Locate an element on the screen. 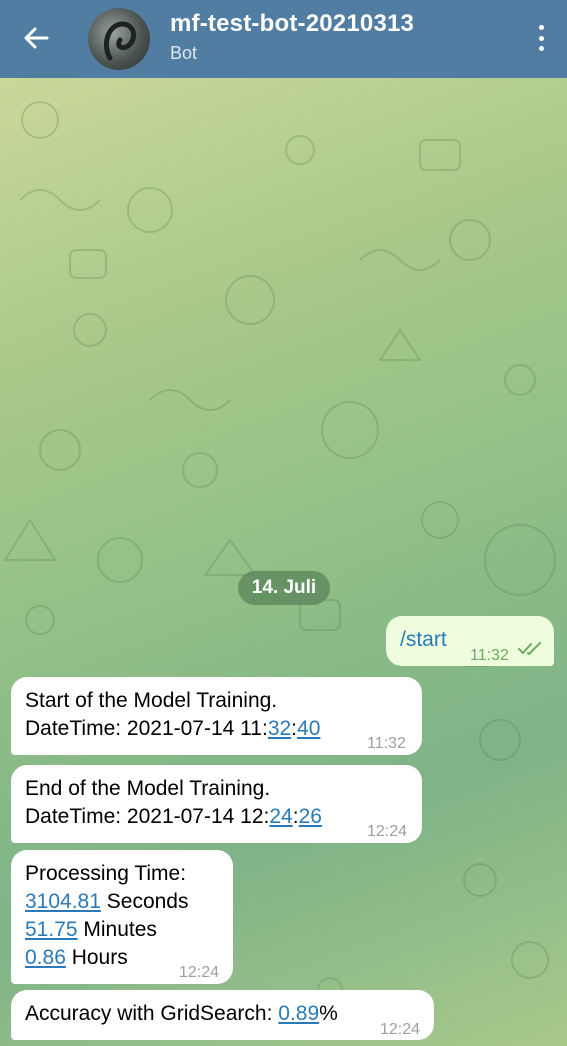  message-line: Start of the Model Training. is located at coordinates (151, 700).